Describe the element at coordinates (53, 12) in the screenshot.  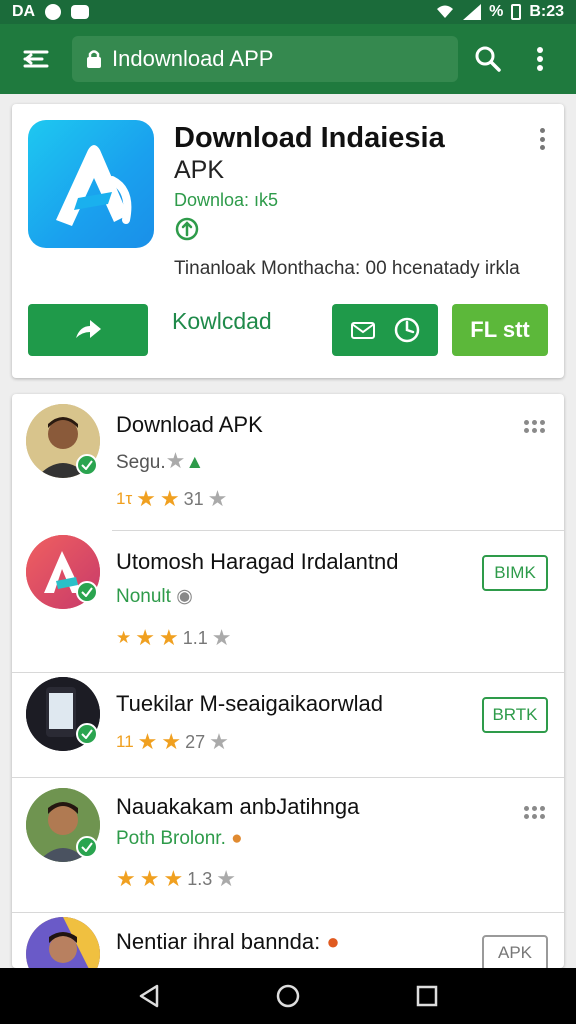
I see `notification-icon` at that location.